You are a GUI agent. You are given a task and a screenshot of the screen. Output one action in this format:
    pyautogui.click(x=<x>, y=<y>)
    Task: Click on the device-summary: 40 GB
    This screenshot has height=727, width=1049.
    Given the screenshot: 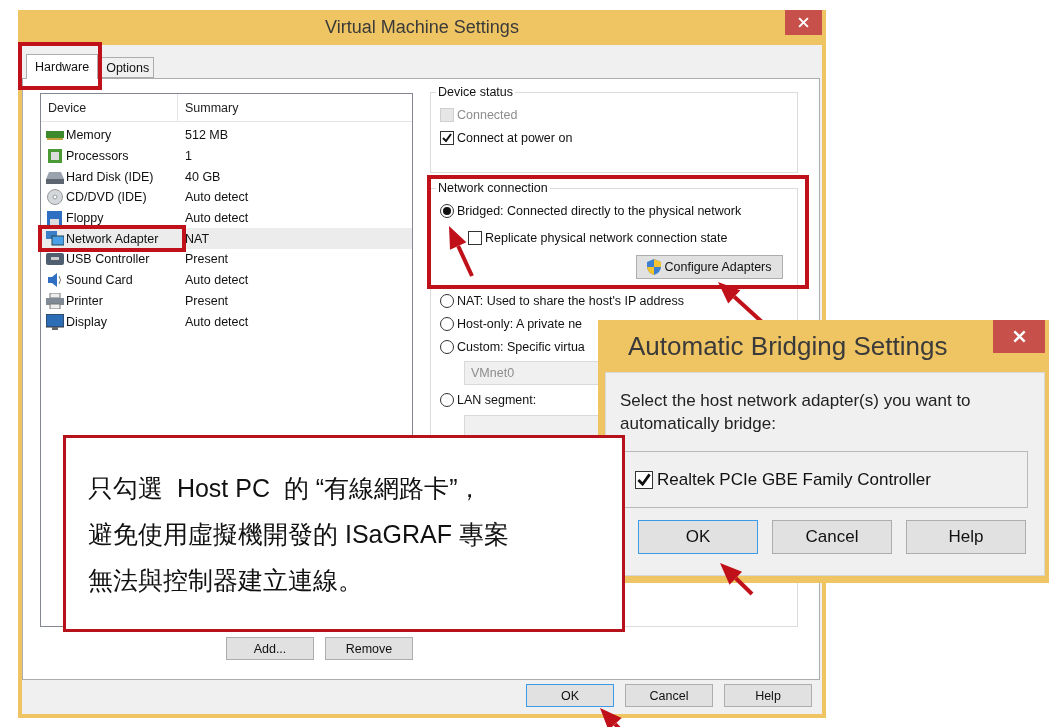 What is the action you would take?
    pyautogui.click(x=202, y=176)
    